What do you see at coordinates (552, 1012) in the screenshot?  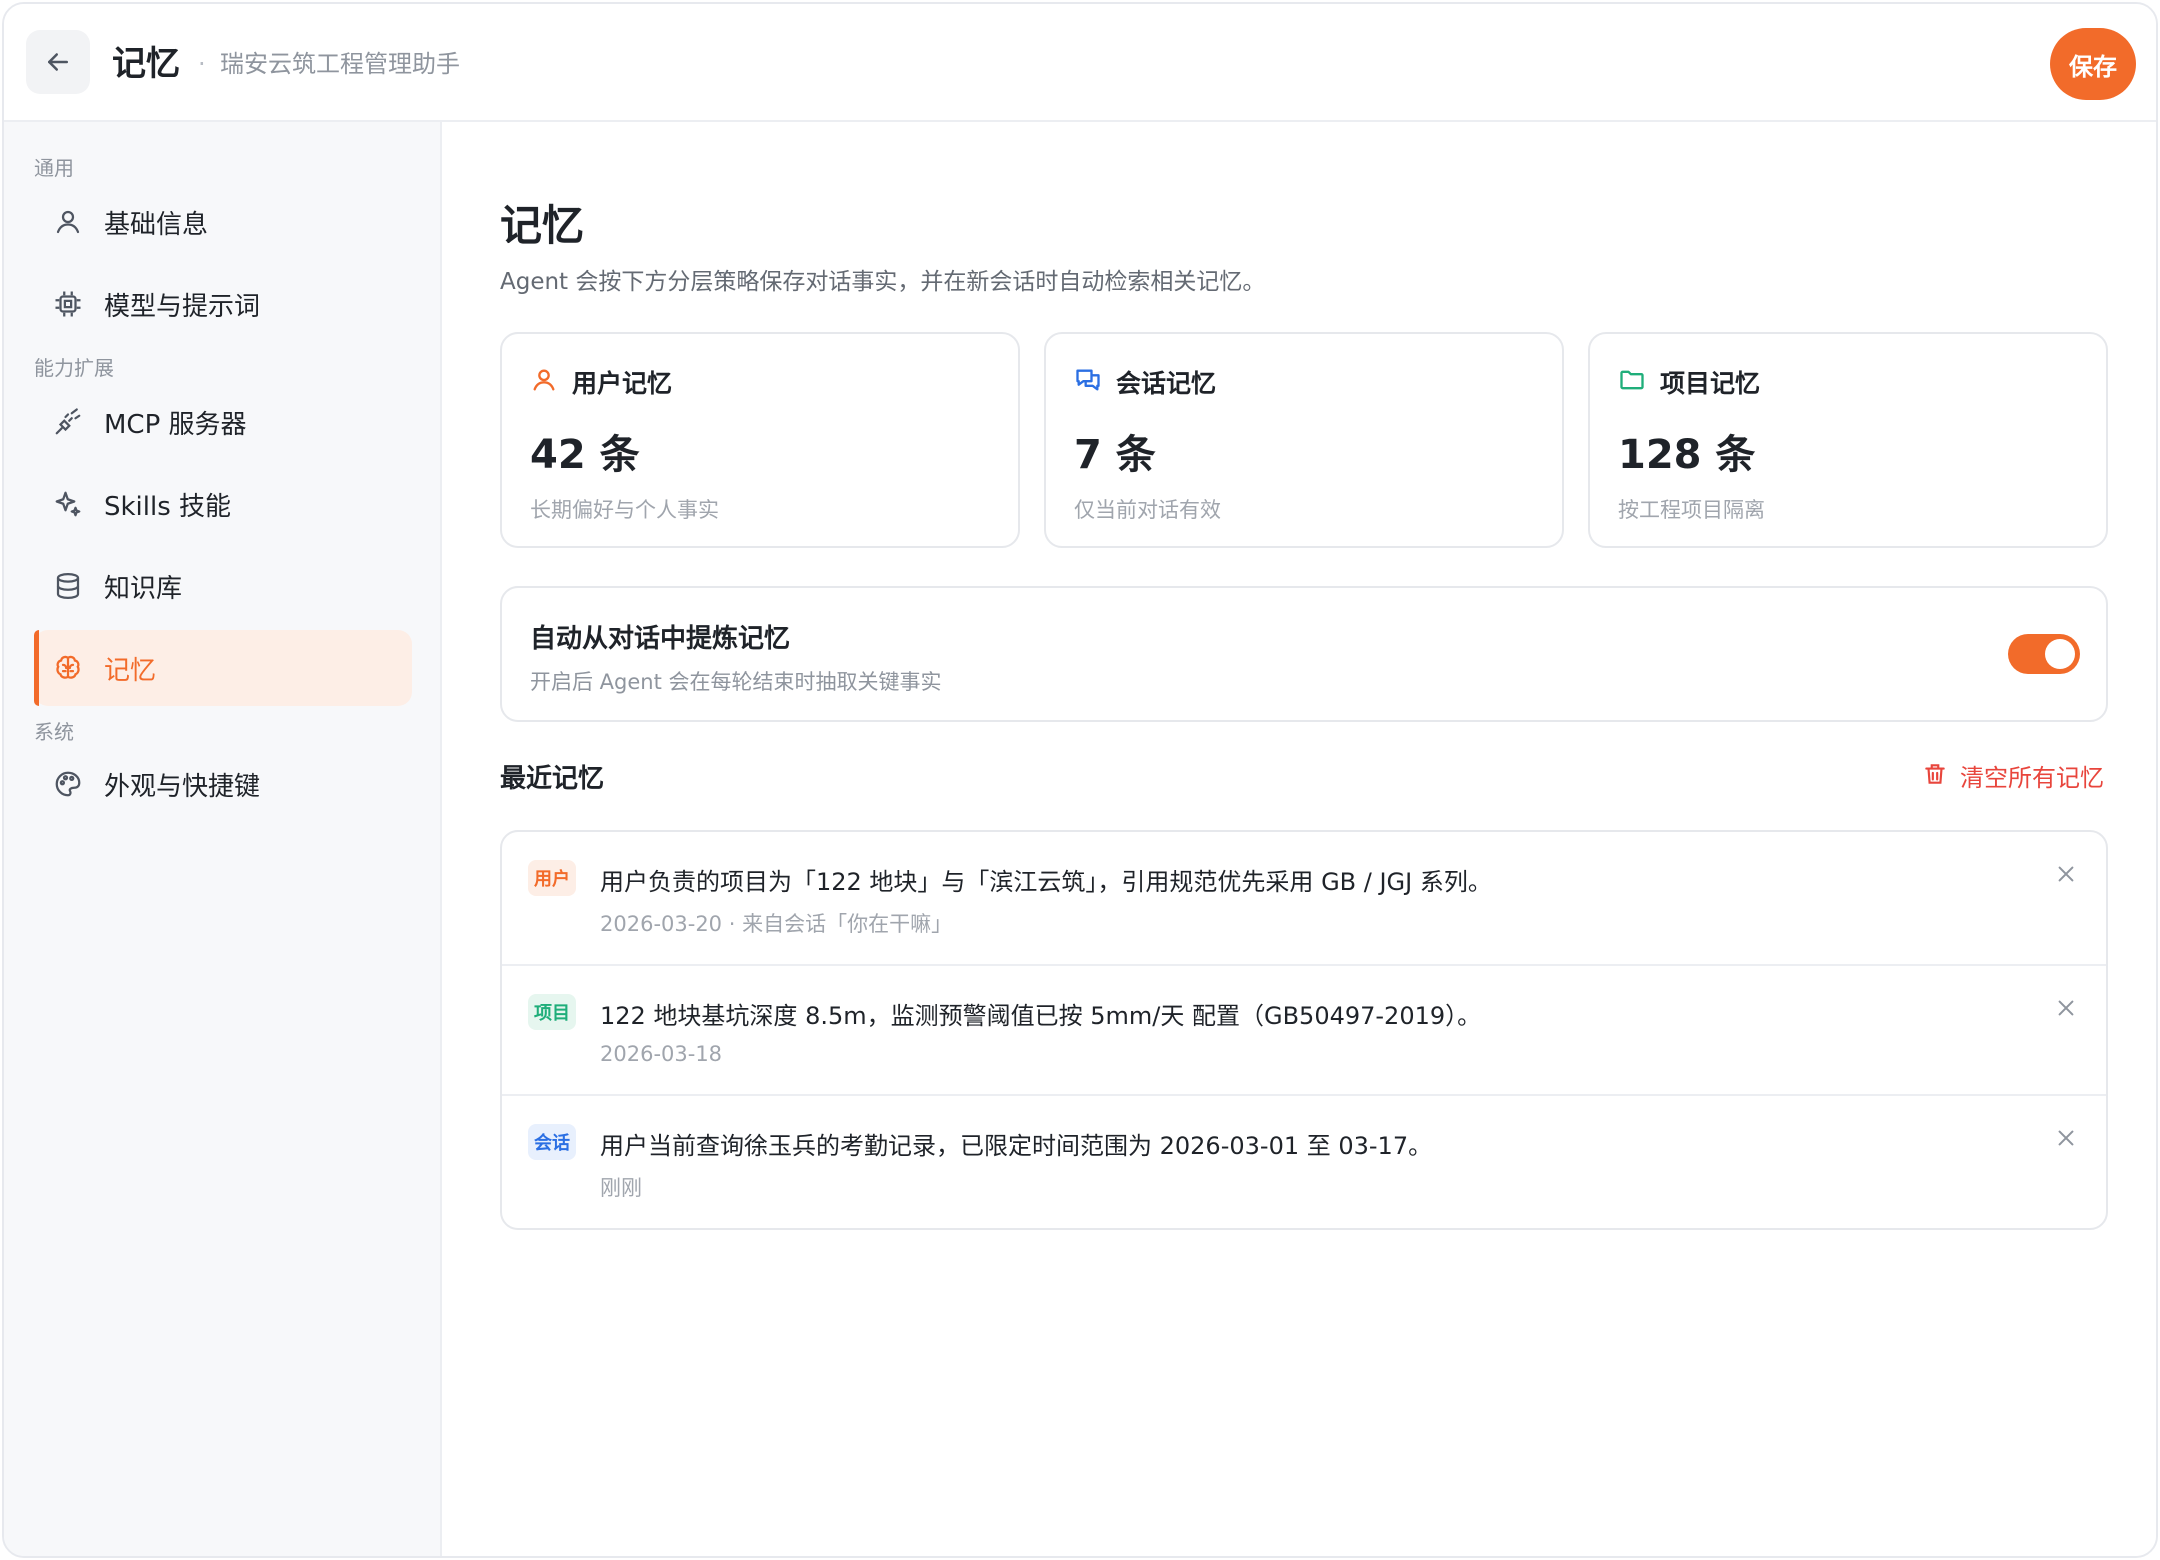 I see `memory-tag-project: 项目` at bounding box center [552, 1012].